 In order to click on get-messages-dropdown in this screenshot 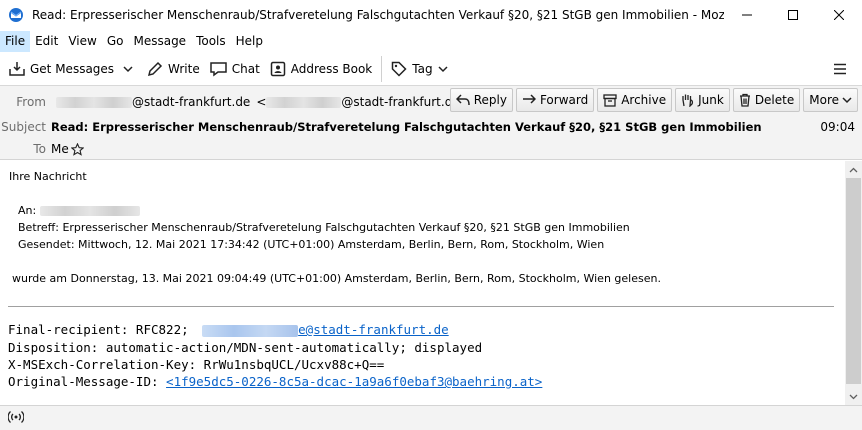, I will do `click(130, 69)`.